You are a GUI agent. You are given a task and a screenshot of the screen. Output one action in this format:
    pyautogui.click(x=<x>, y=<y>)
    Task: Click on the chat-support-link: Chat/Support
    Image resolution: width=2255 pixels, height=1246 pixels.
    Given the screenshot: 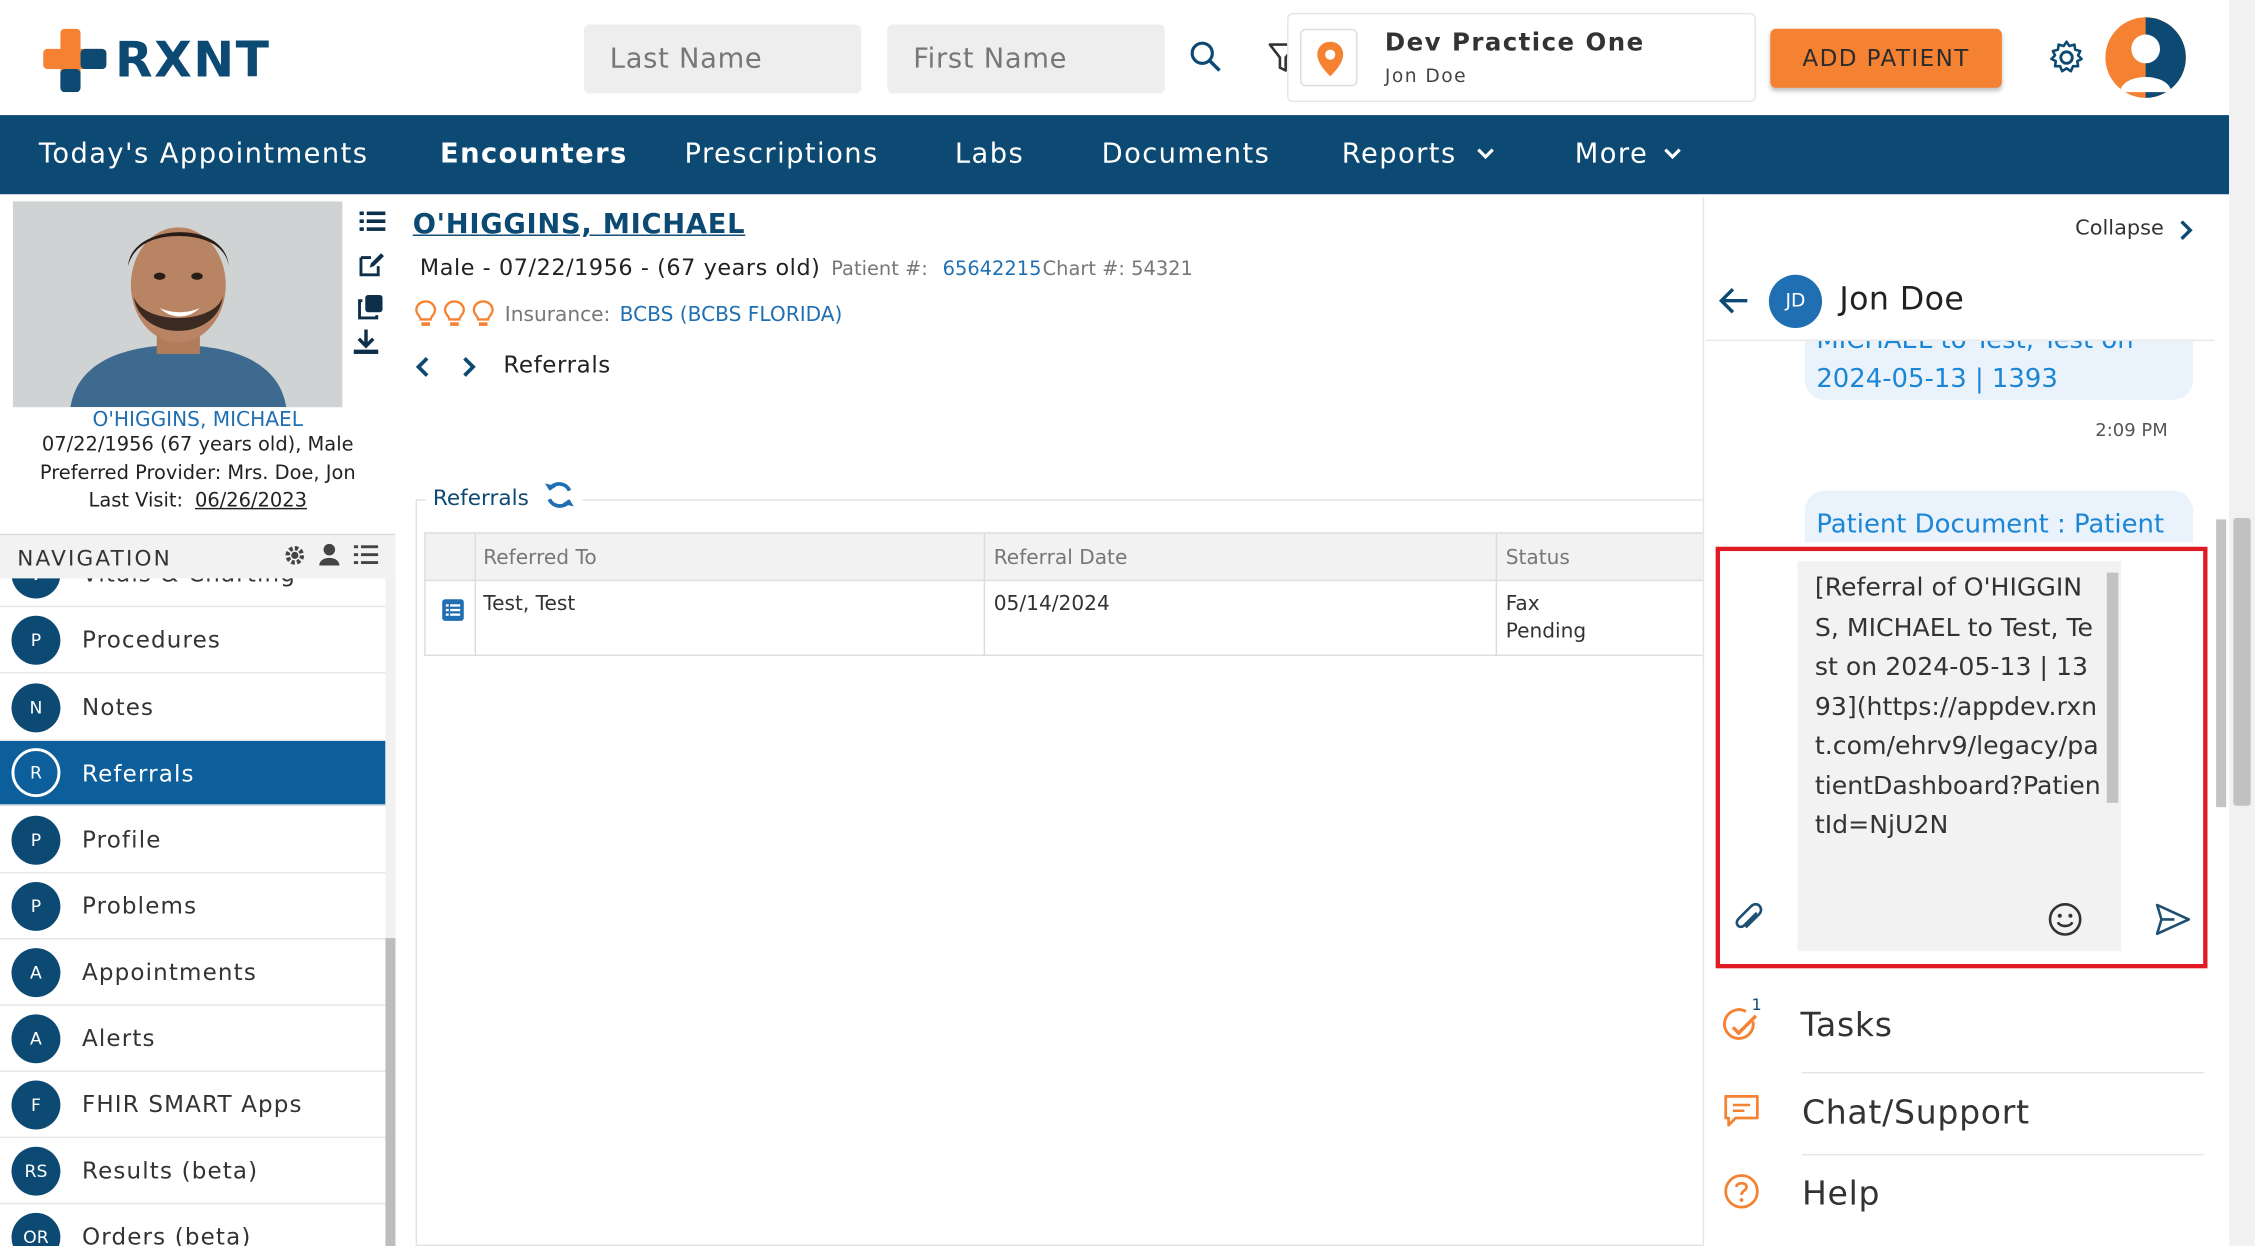 What is the action you would take?
    pyautogui.click(x=1960, y=1113)
    